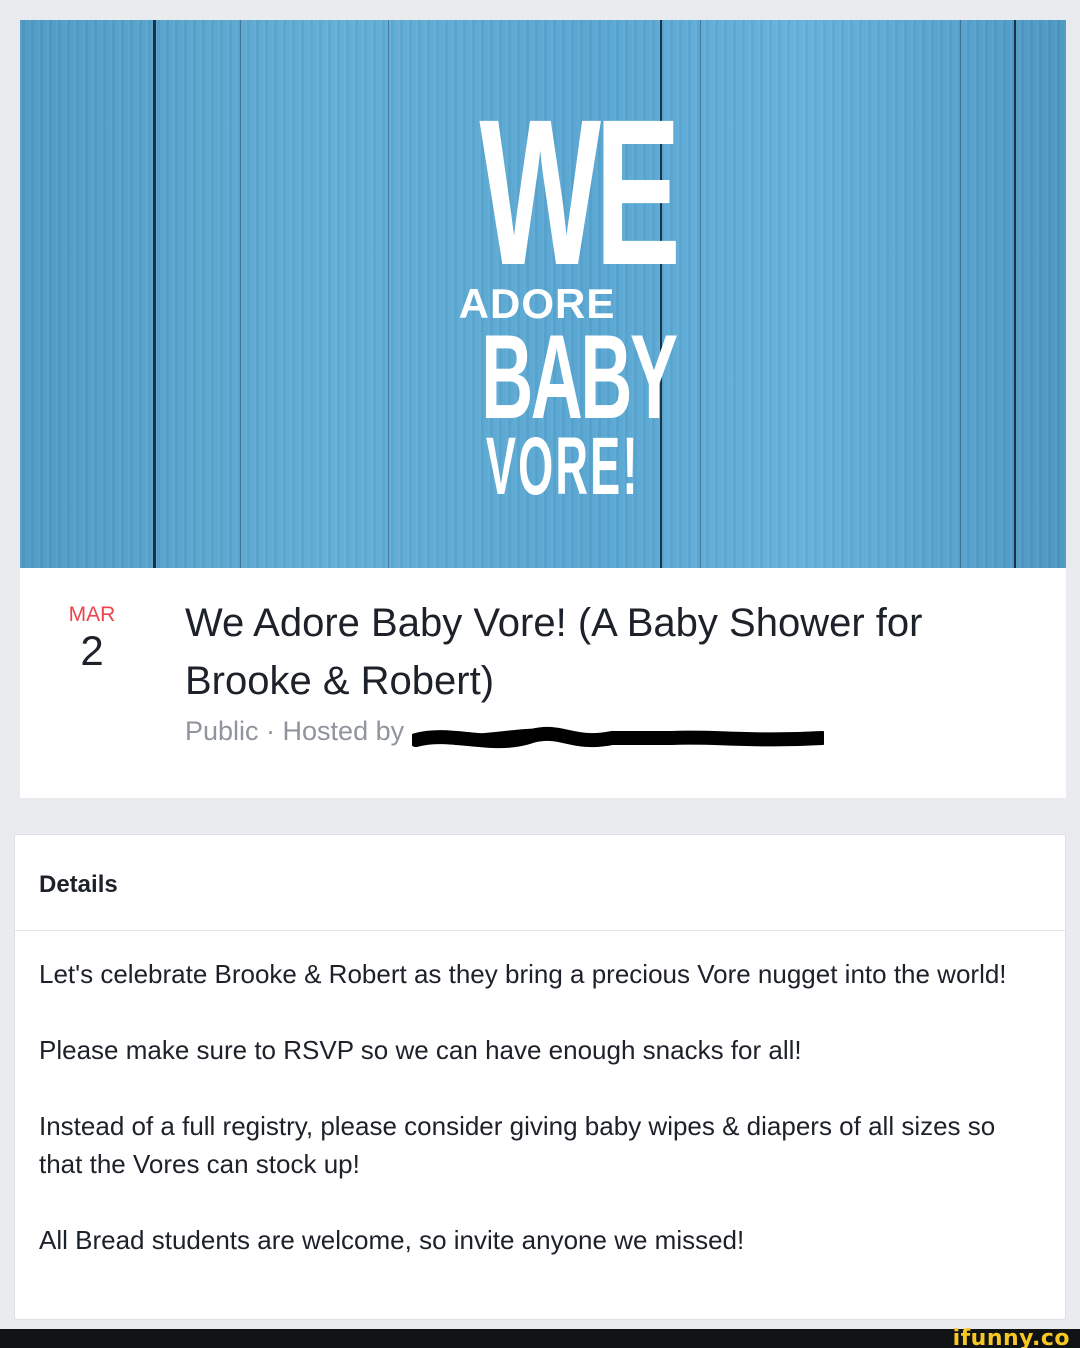 The height and width of the screenshot is (1348, 1080). I want to click on logo-vore: VORE!, so click(562, 466).